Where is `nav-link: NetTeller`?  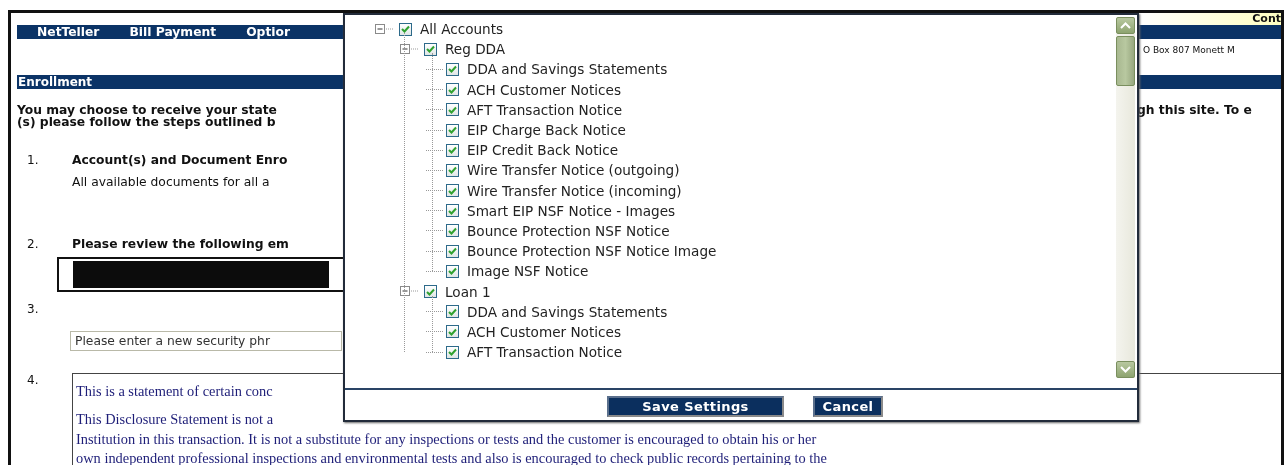
nav-link: NetTeller is located at coordinates (68, 32).